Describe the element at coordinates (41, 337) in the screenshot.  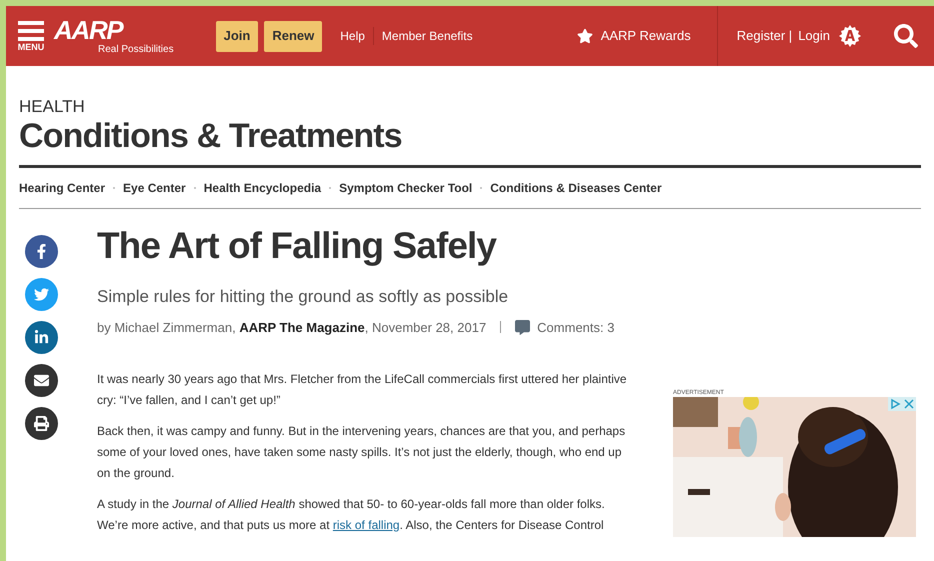
I see `linkedin-share-icon` at that location.